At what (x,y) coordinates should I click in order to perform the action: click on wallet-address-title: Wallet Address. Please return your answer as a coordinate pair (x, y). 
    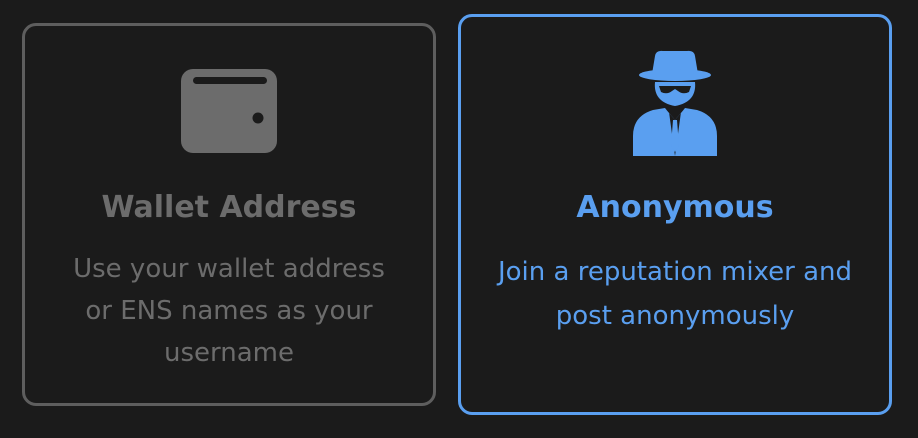
    Looking at the image, I should click on (229, 207).